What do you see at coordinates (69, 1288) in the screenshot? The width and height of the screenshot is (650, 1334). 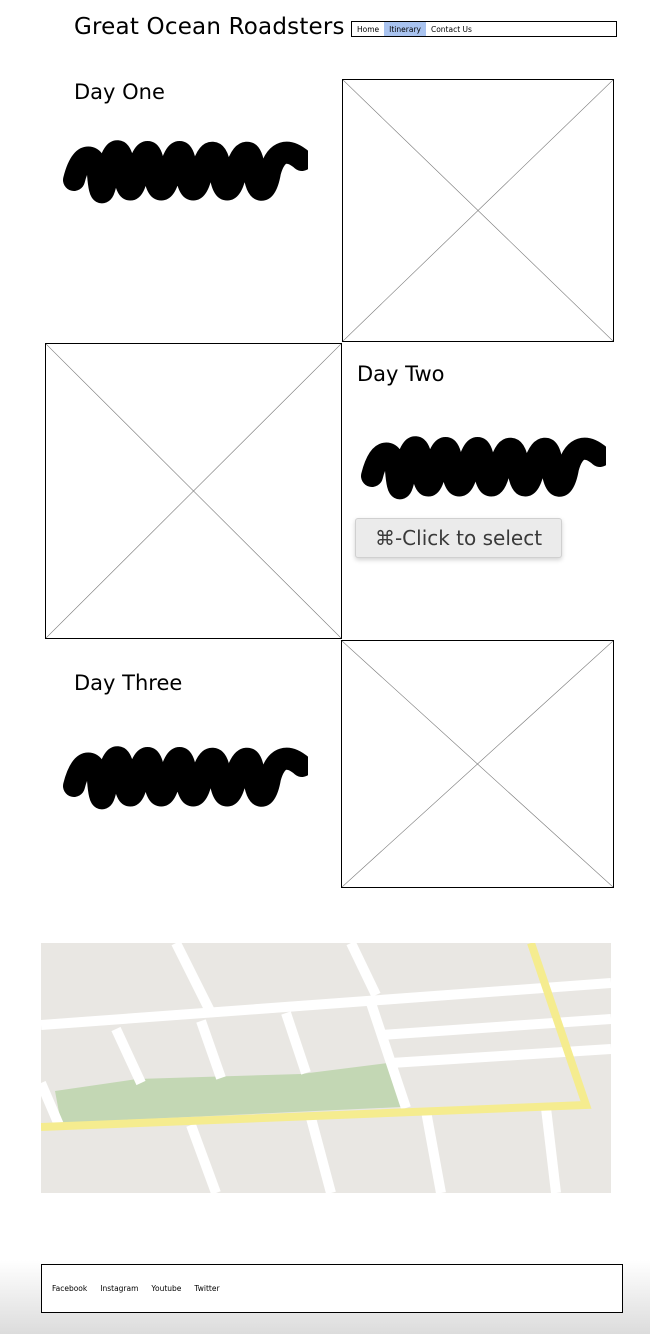 I see `footer-link-facebook: Facebook` at bounding box center [69, 1288].